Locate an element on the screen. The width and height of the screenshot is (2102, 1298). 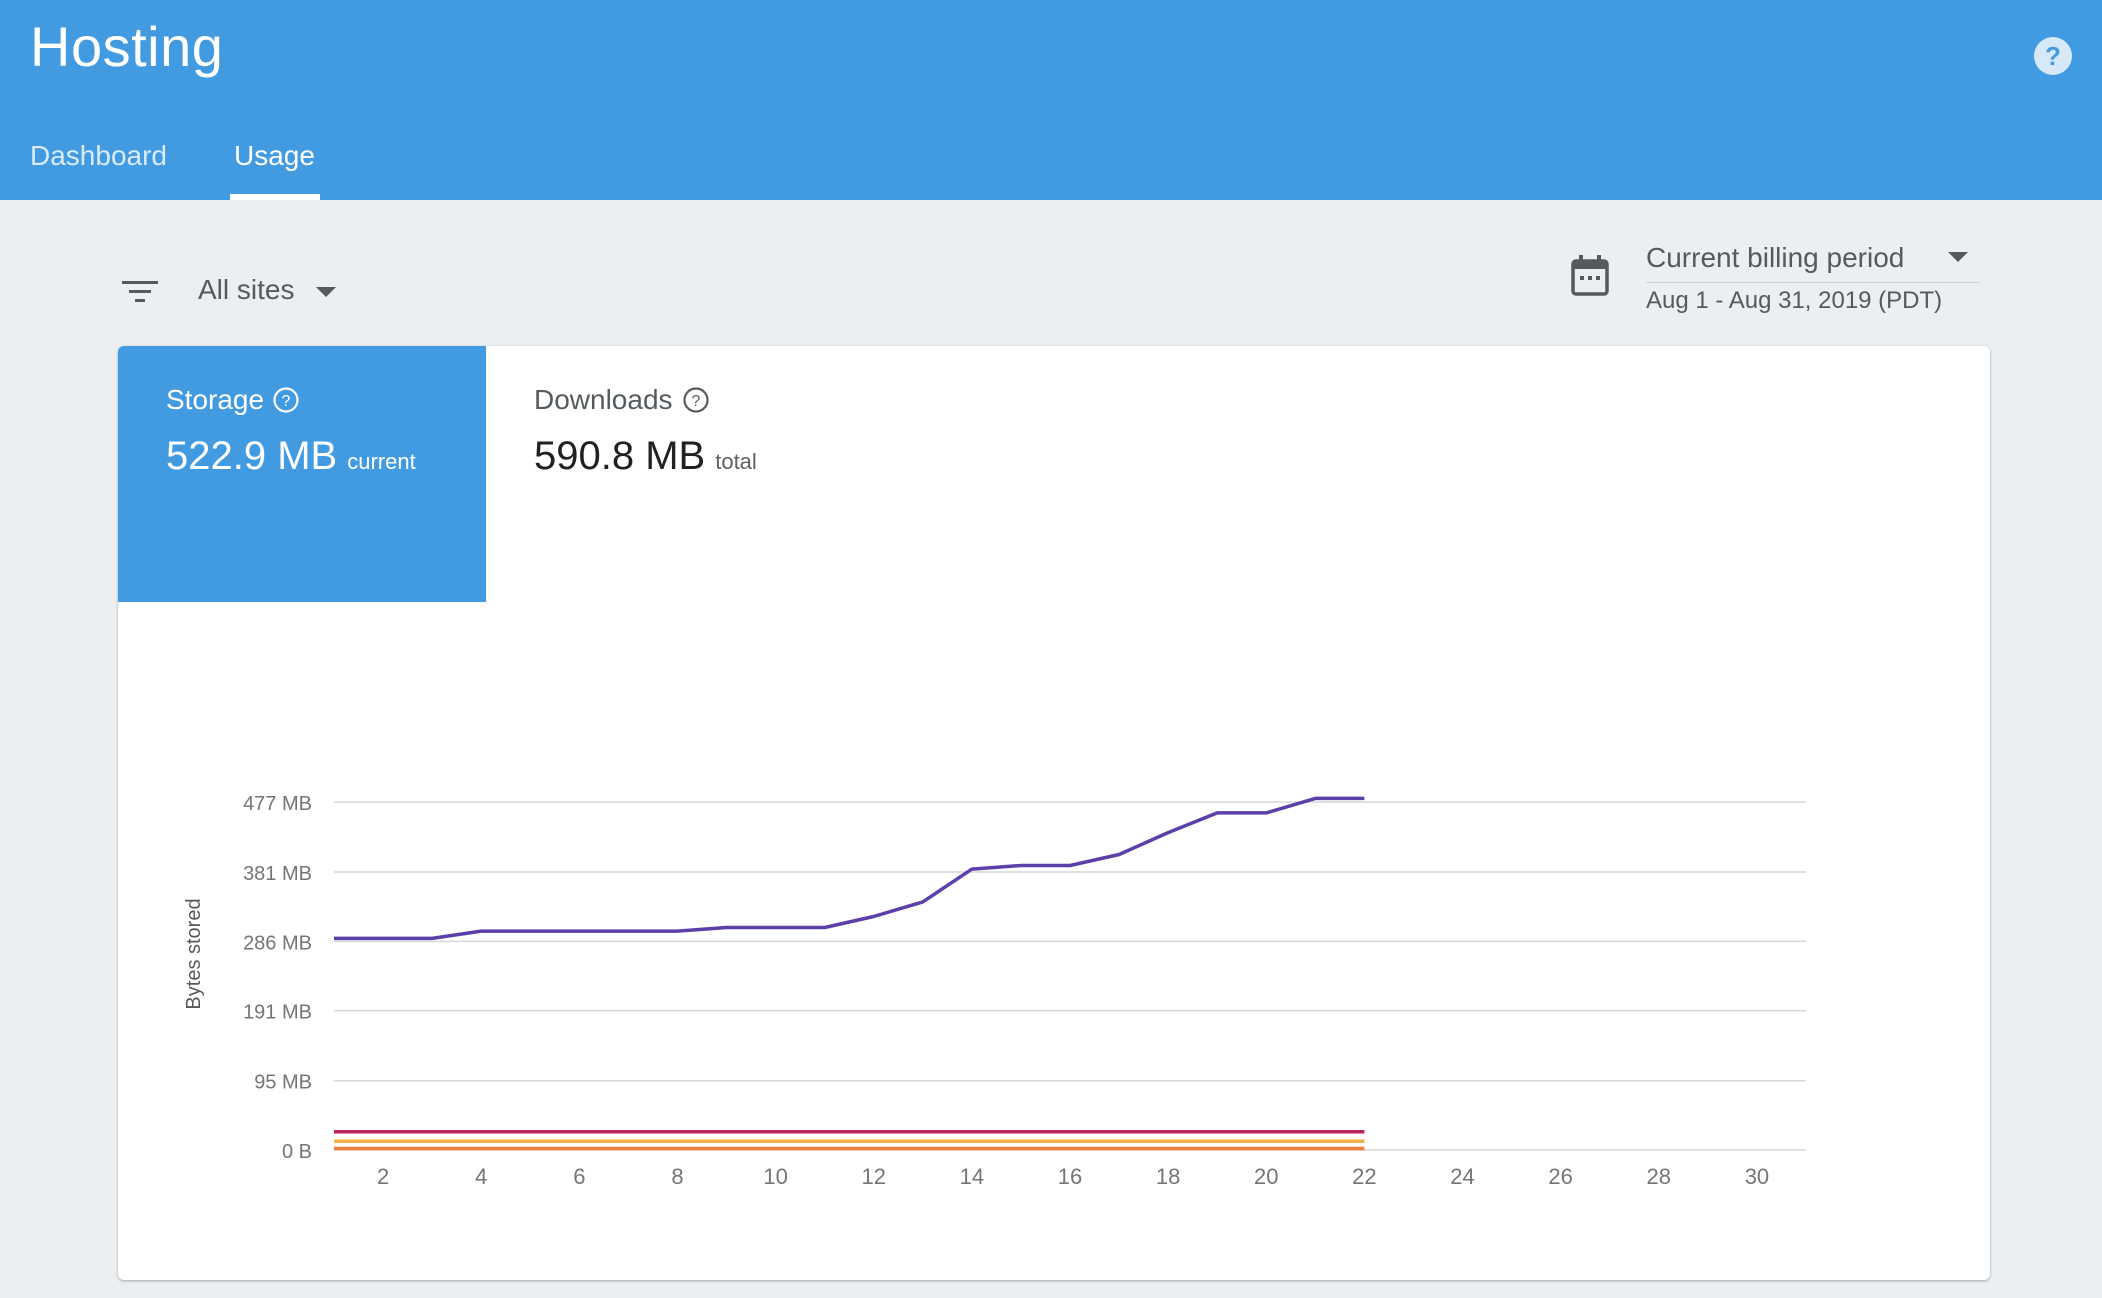
help-circle-icon: ? is located at coordinates (2053, 56).